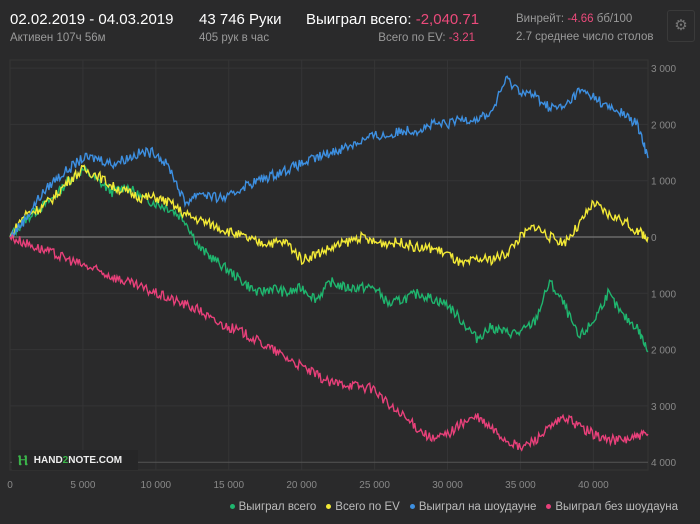  I want to click on x-tick-label: 10 000, so click(156, 485).